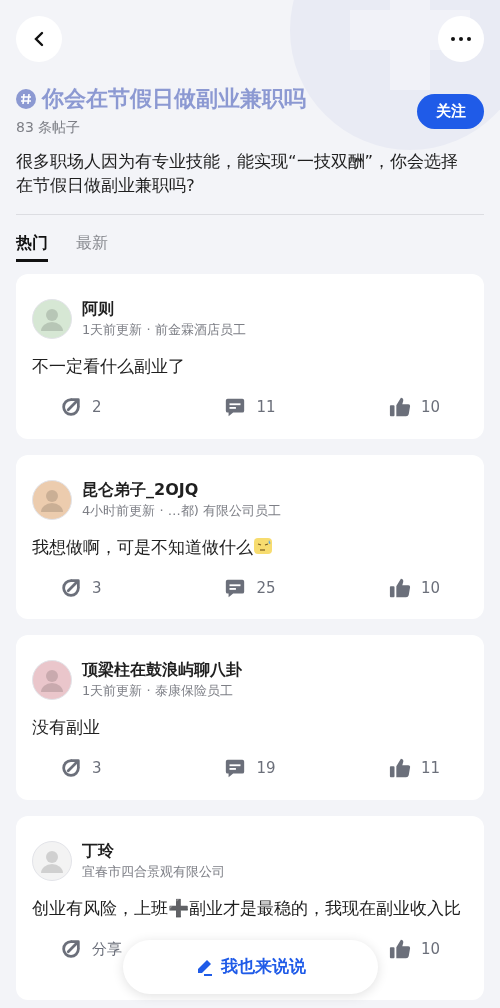 This screenshot has width=500, height=1008. Describe the element at coordinates (39, 39) in the screenshot. I see `back-button` at that location.